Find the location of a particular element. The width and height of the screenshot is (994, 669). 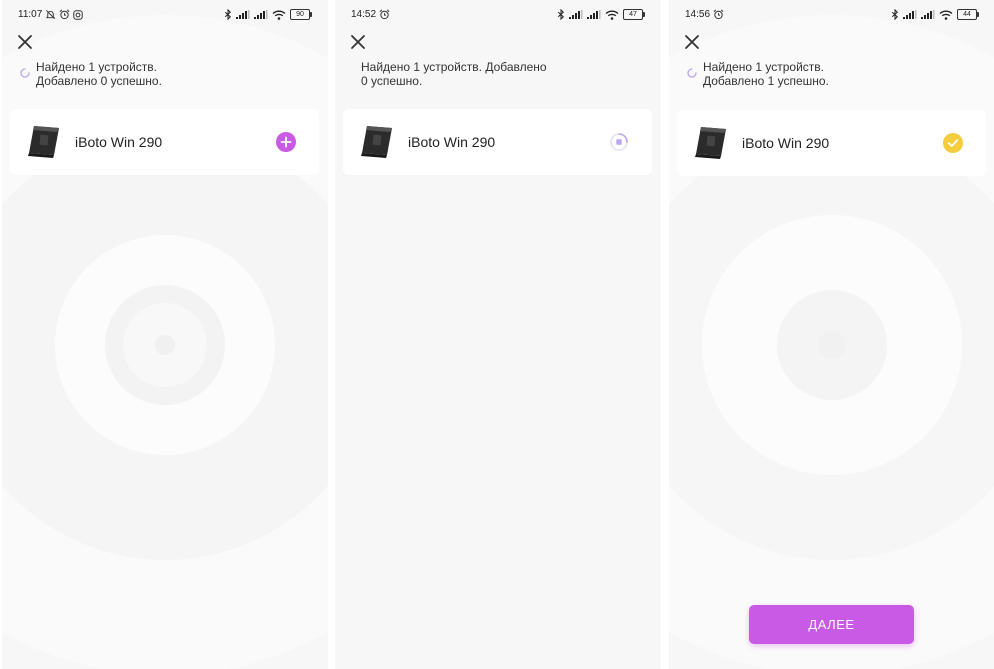

battery-icon: 47 is located at coordinates (634, 14).